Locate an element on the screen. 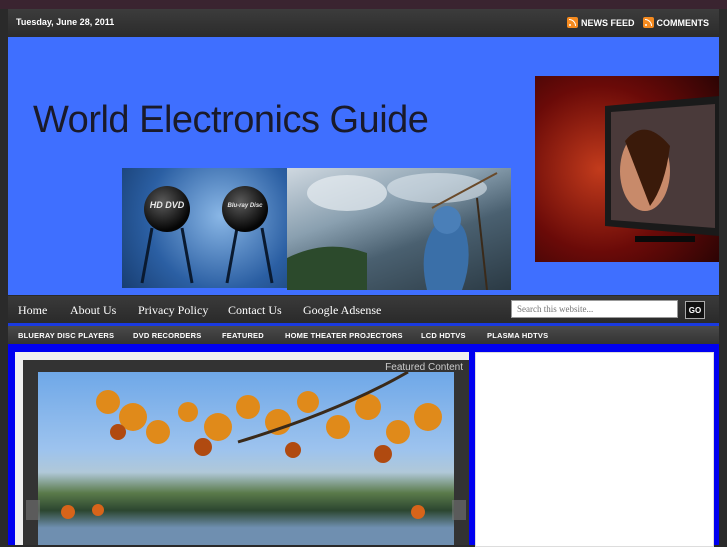 Image resolution: width=727 pixels, height=547 pixels. news-feed-link: NEWS FEED is located at coordinates (600, 22).